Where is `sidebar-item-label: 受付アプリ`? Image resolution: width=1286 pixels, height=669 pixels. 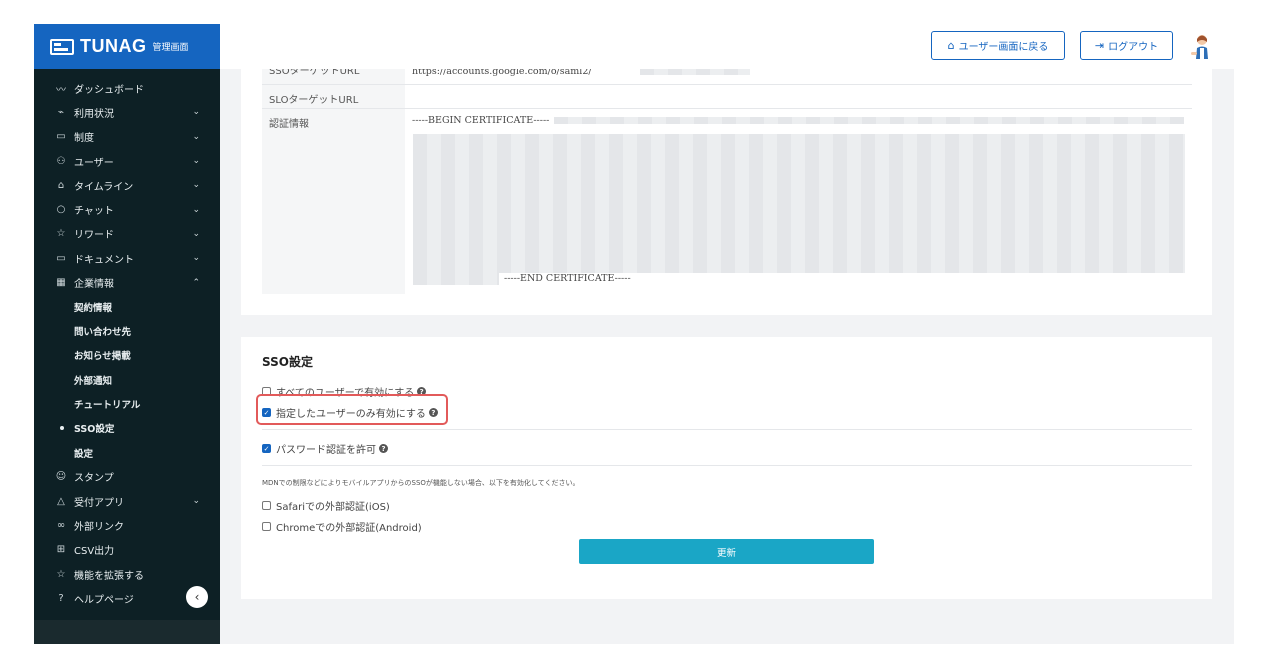
sidebar-item-label: 受付アプリ is located at coordinates (99, 503).